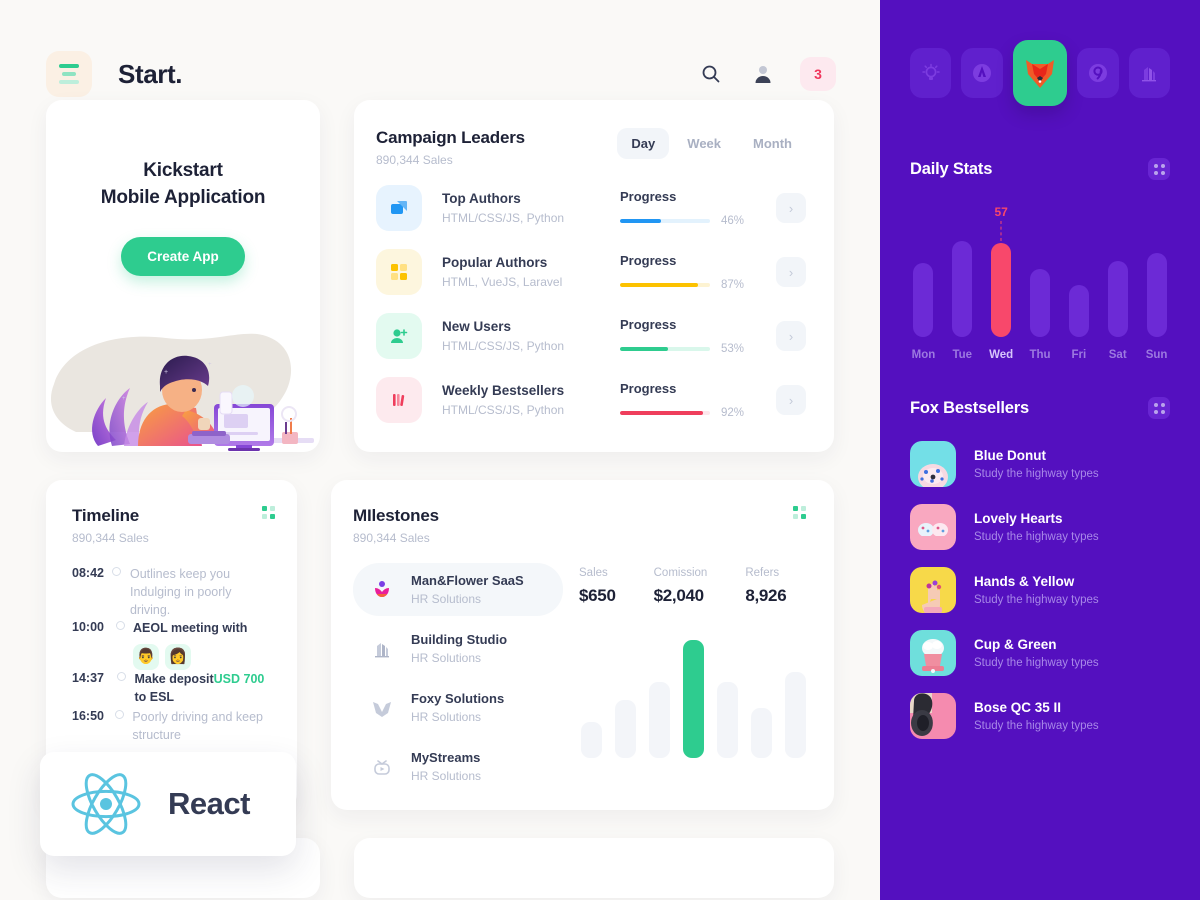 This screenshot has height=900, width=1200. What do you see at coordinates (458, 707) in the screenshot?
I see `list-item: Foxy Solutions HR Solutions` at bounding box center [458, 707].